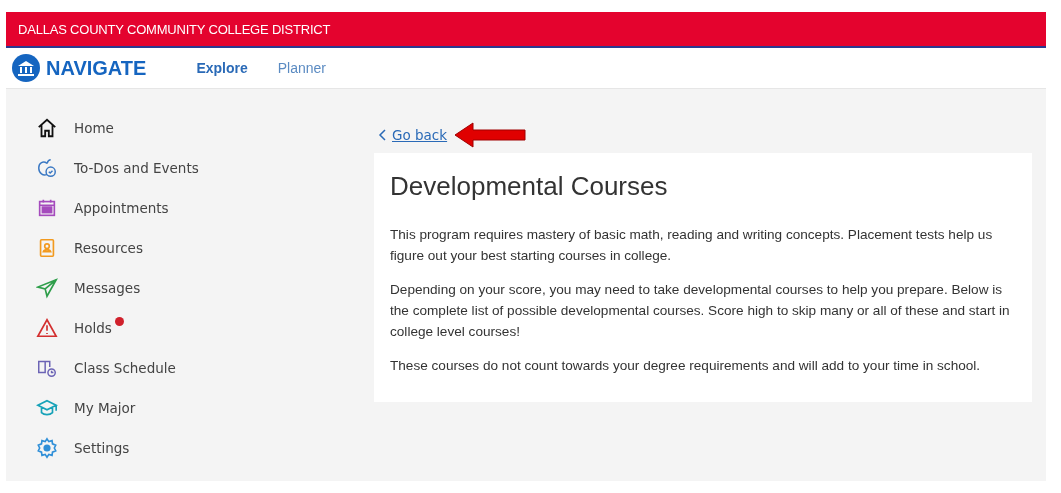 The image size is (1061, 493). I want to click on nav-tab: Explore, so click(222, 68).